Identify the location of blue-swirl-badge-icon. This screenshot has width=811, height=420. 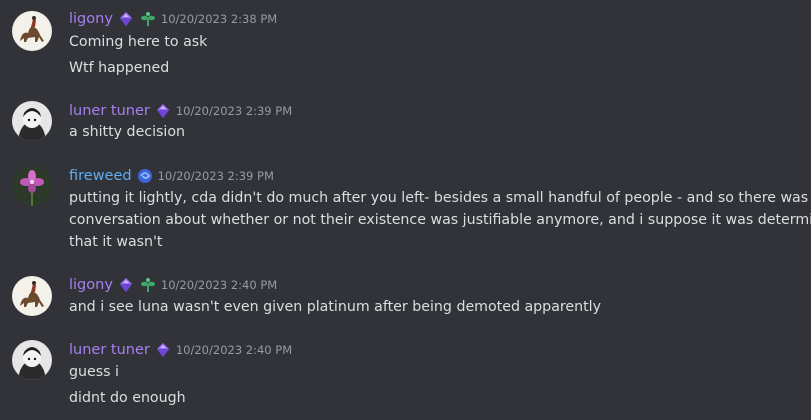
(145, 176).